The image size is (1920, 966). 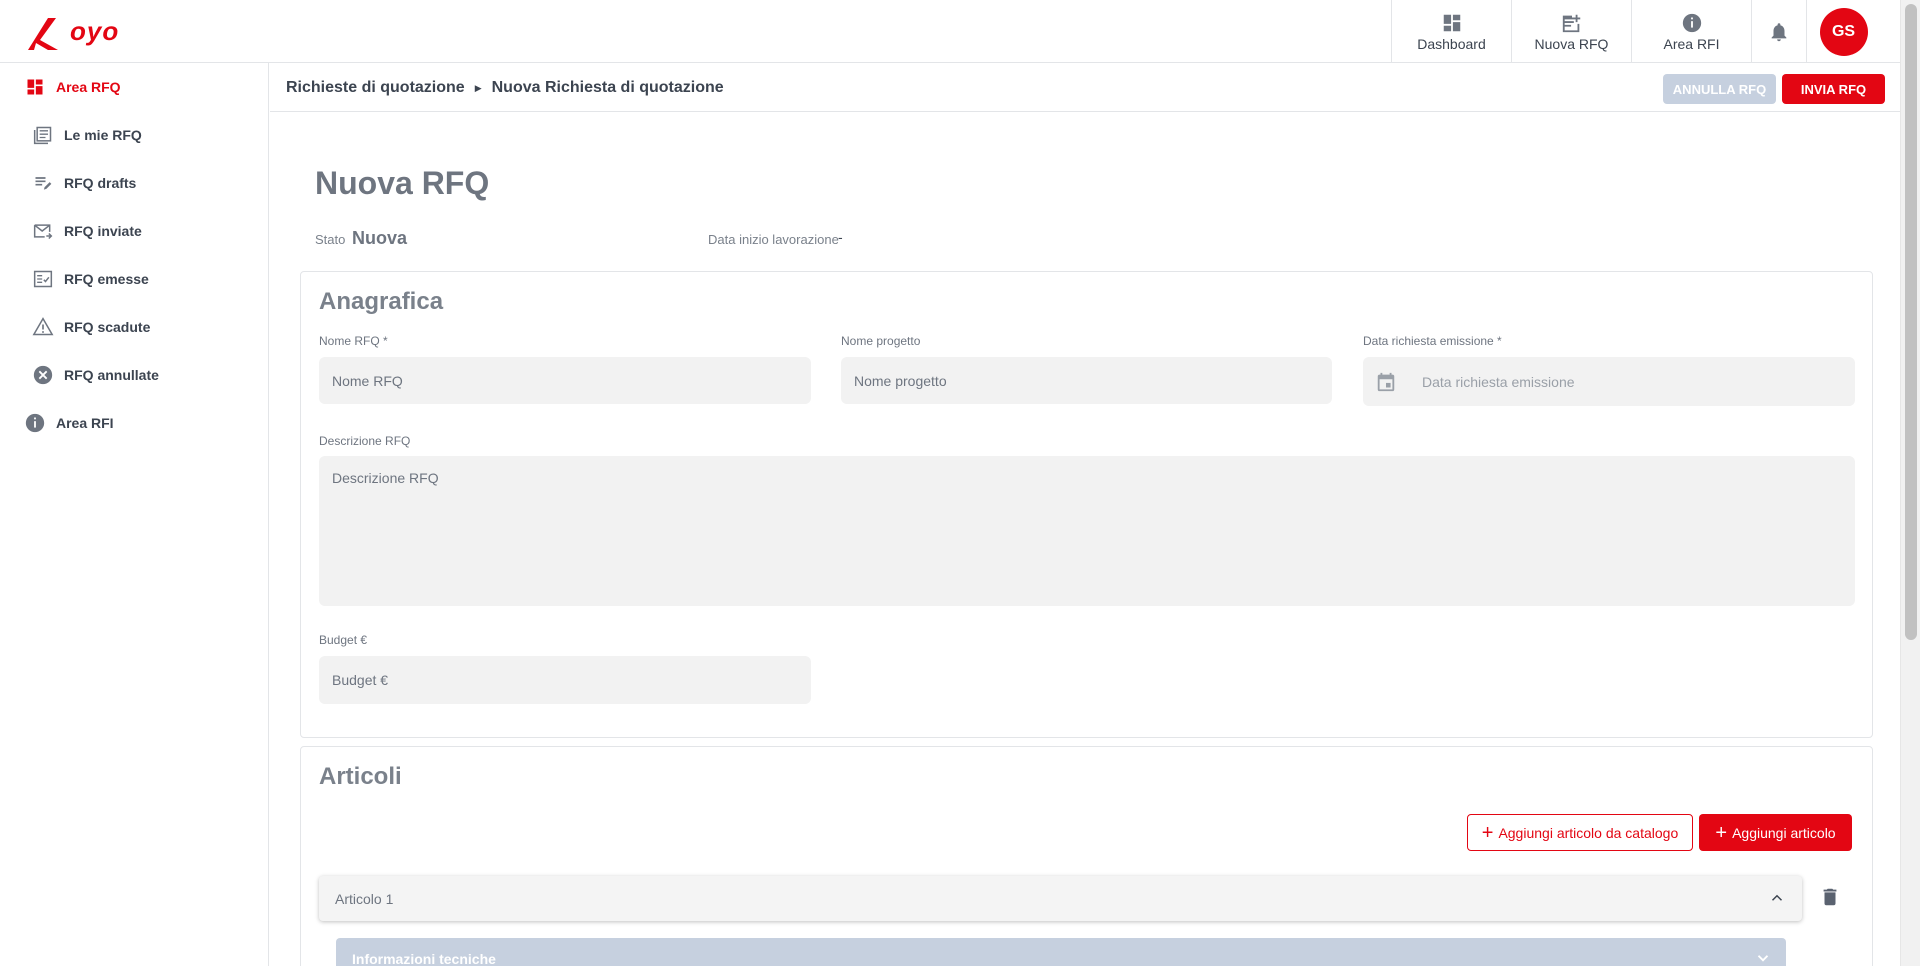 What do you see at coordinates (43, 375) in the screenshot?
I see `cancel-icon` at bounding box center [43, 375].